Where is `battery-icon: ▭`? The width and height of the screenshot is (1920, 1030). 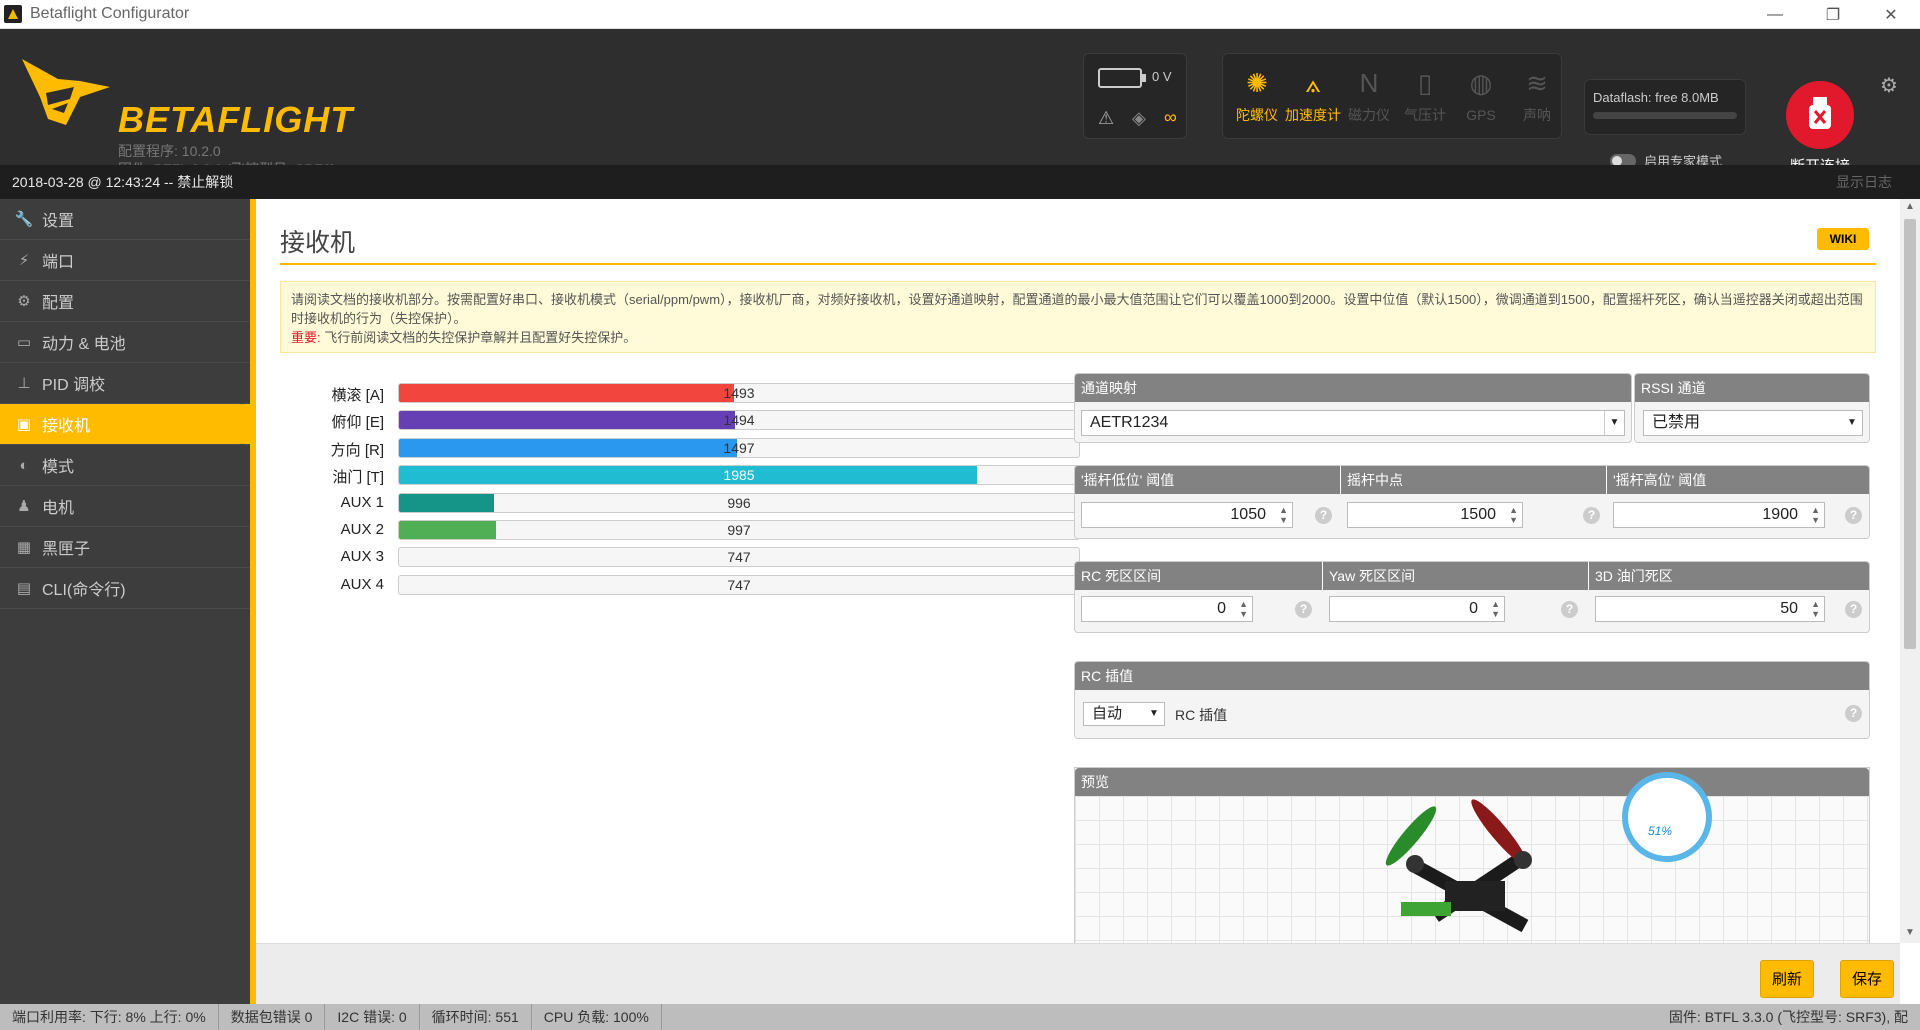 battery-icon: ▭ is located at coordinates (24, 342).